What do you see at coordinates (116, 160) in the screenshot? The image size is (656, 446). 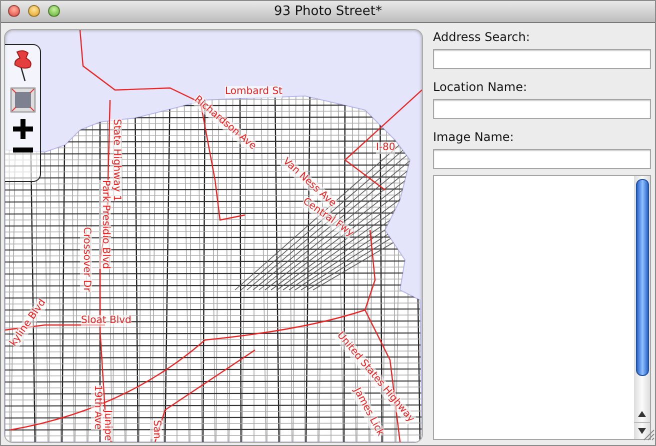 I see `street-label: State Highway 1` at bounding box center [116, 160].